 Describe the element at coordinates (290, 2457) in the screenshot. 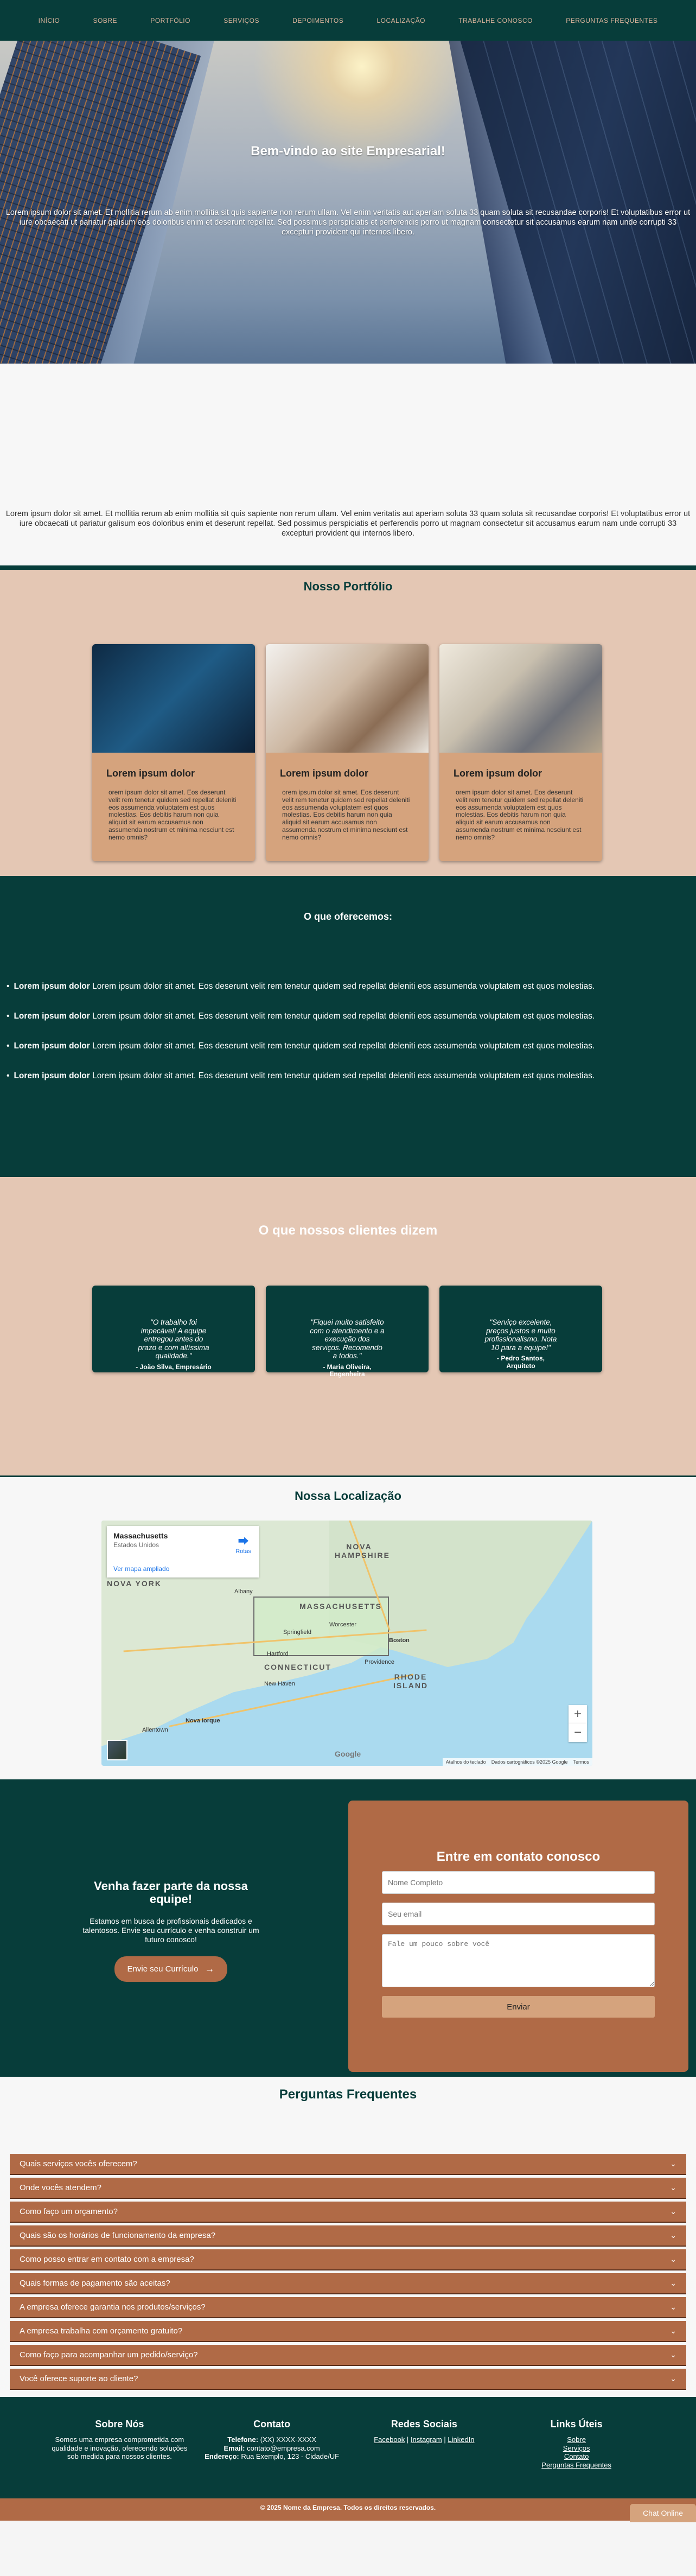

I see `footer-address-value: Rua Exemplo, 123 - Cidade/UF` at that location.